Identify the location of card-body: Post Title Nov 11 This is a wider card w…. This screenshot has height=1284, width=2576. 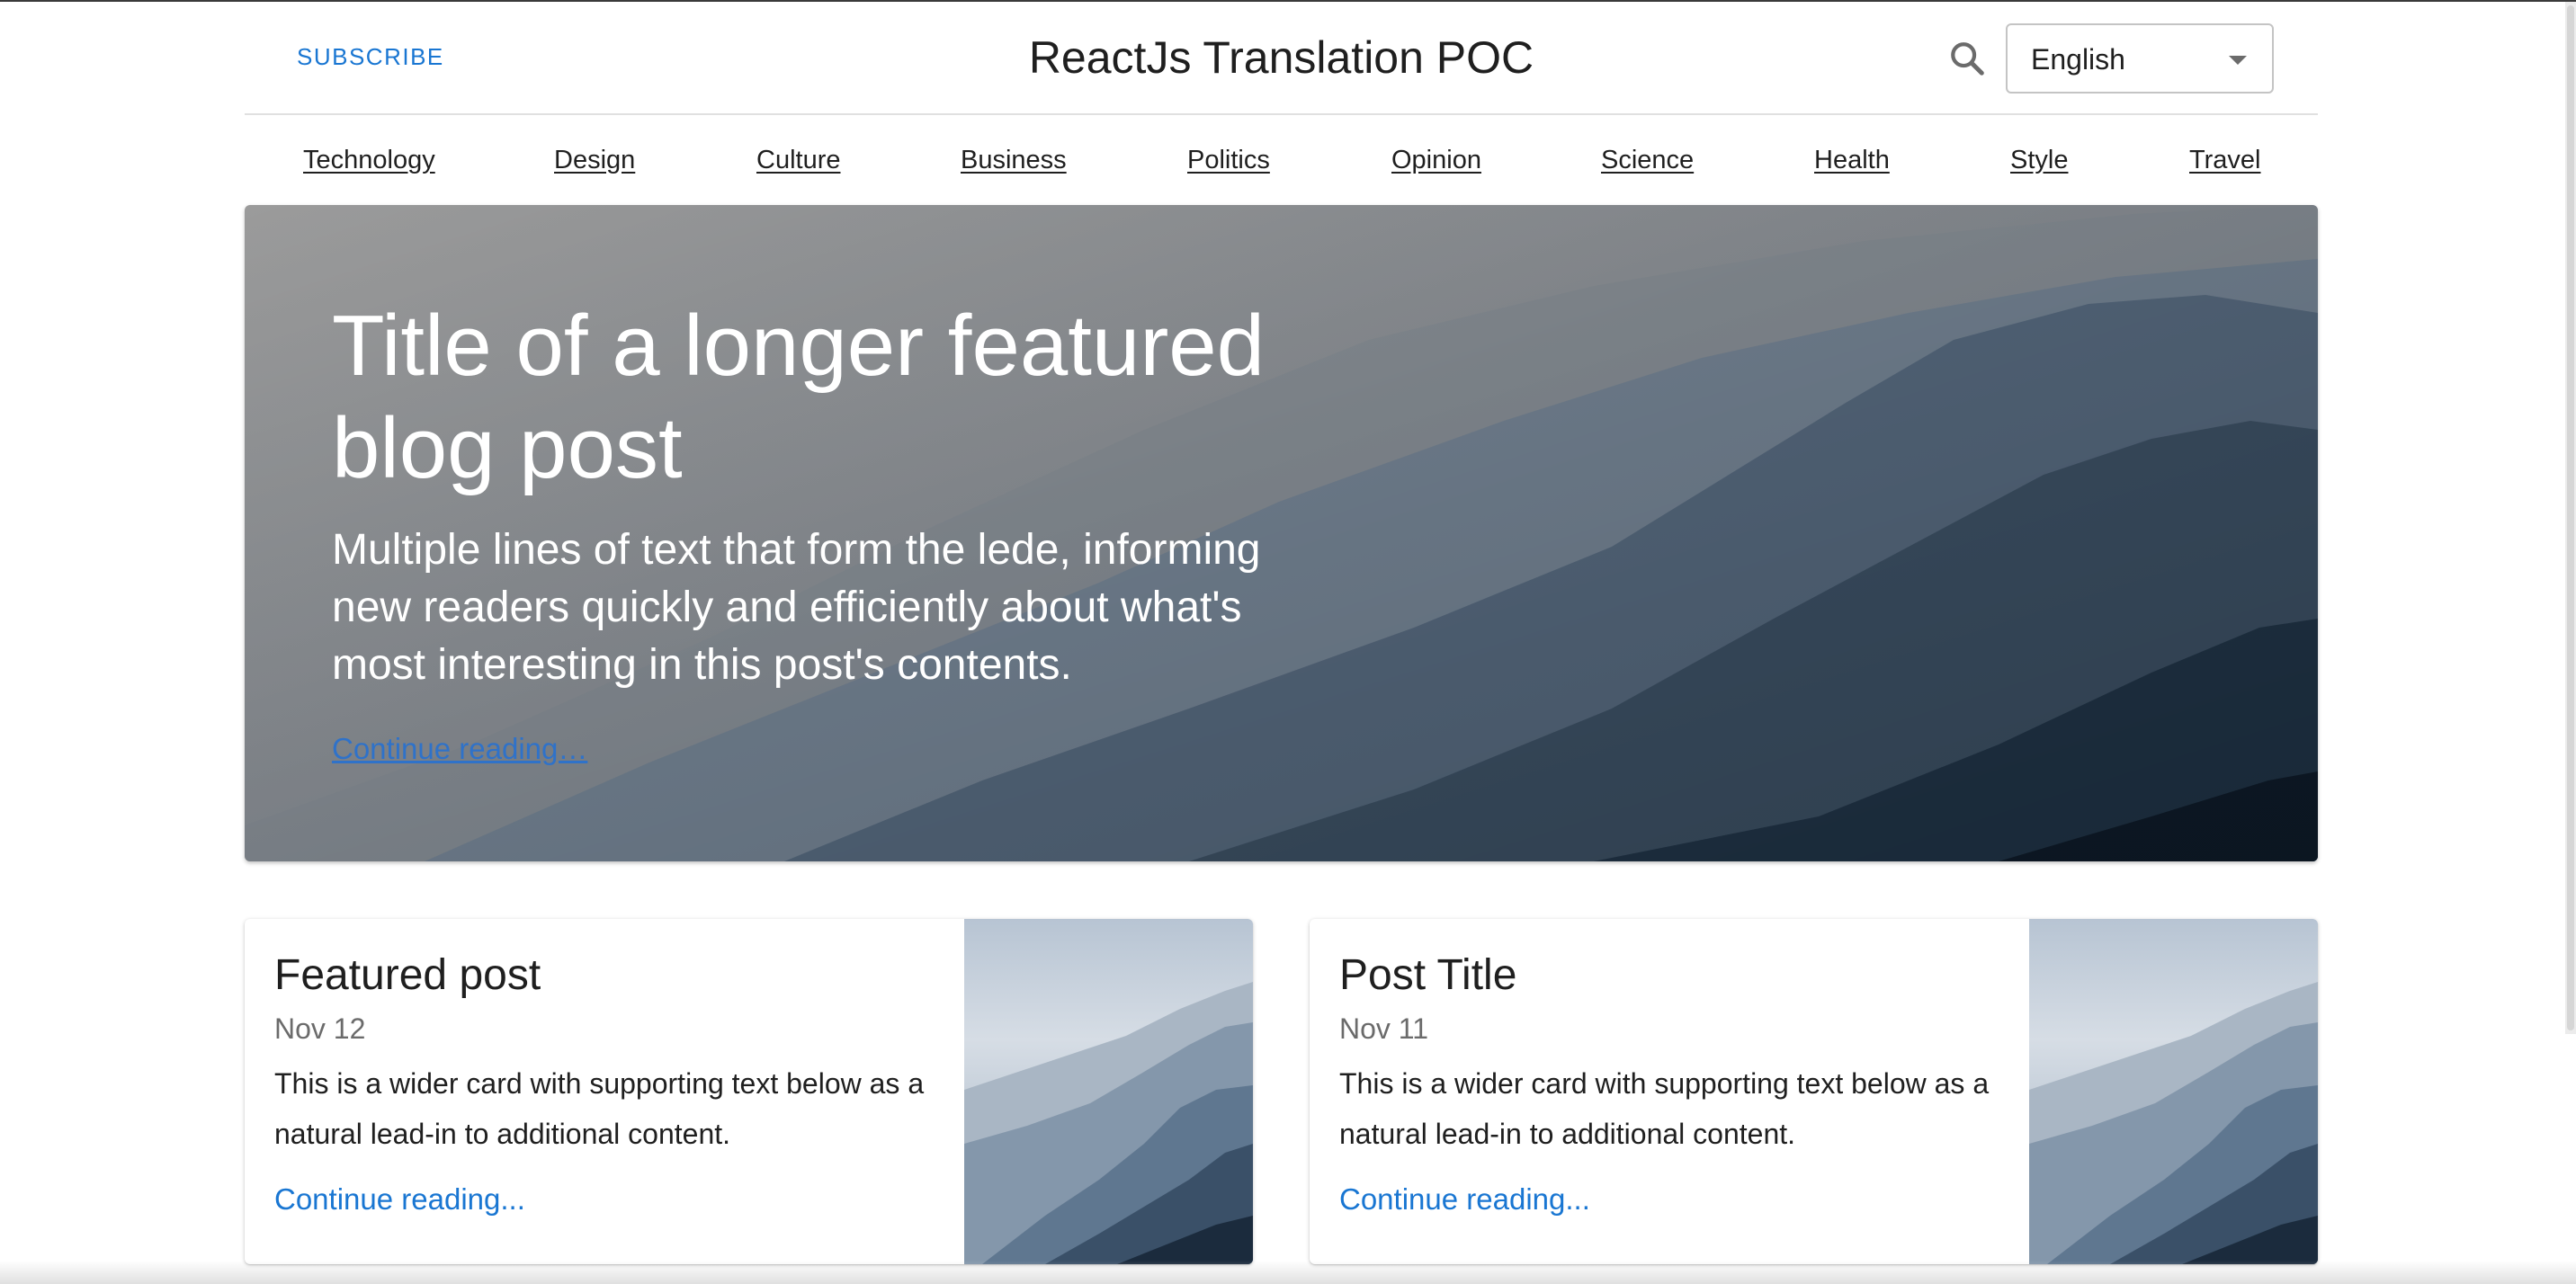
(1681, 1083).